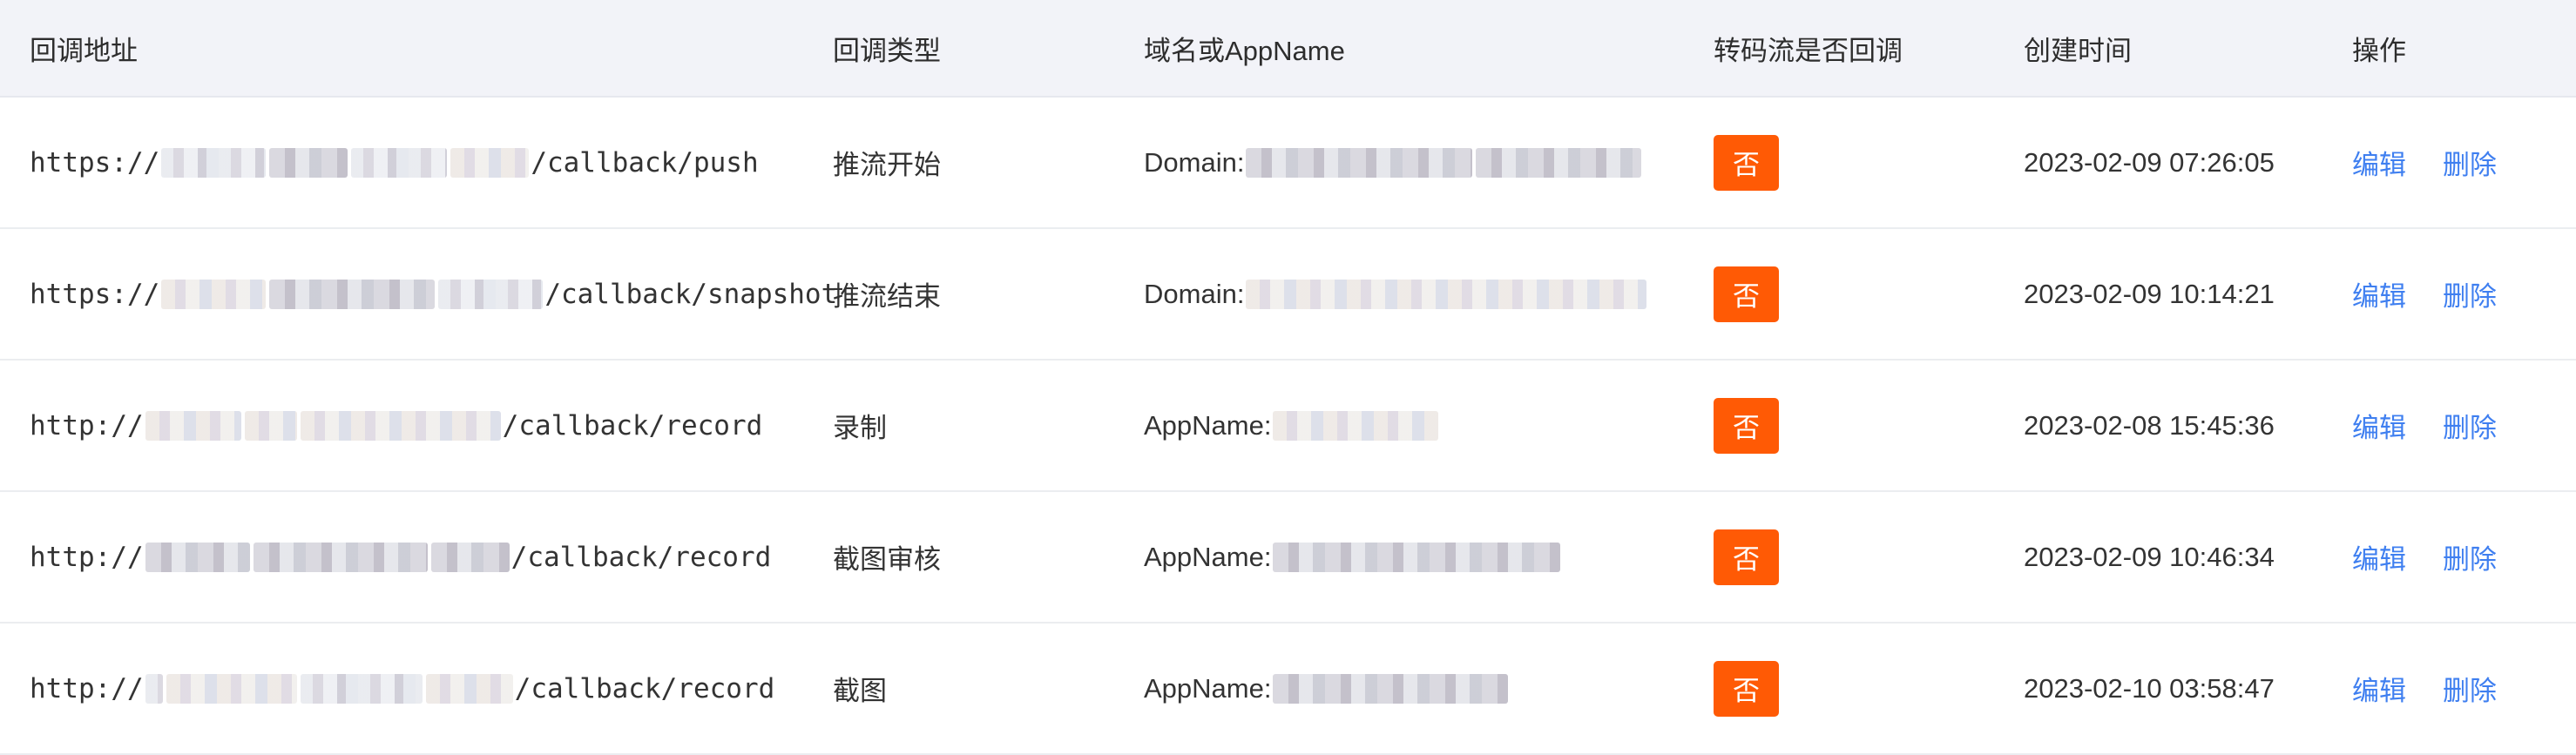 This screenshot has width=2576, height=755. Describe the element at coordinates (2379, 50) in the screenshot. I see `col-header-operations: 操作` at that location.